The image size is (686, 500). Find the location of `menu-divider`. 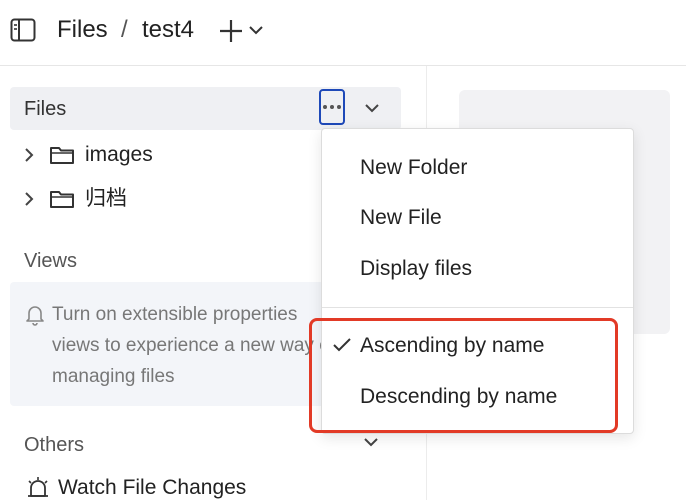

menu-divider is located at coordinates (477, 307).